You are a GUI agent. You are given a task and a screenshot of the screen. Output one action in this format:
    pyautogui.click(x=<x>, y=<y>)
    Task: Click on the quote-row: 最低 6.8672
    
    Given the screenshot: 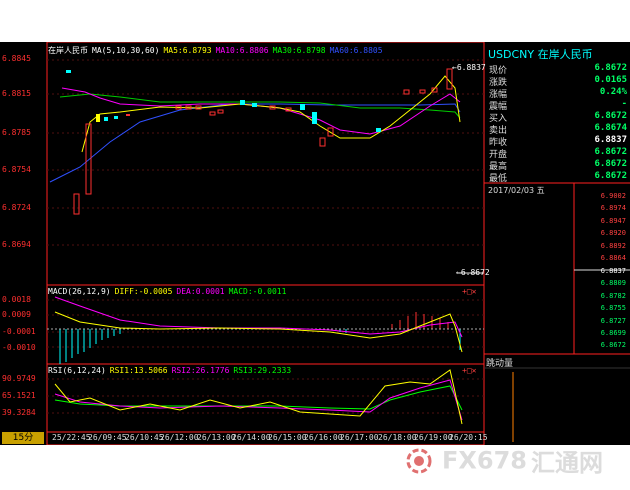 What is the action you would take?
    pyautogui.click(x=557, y=177)
    